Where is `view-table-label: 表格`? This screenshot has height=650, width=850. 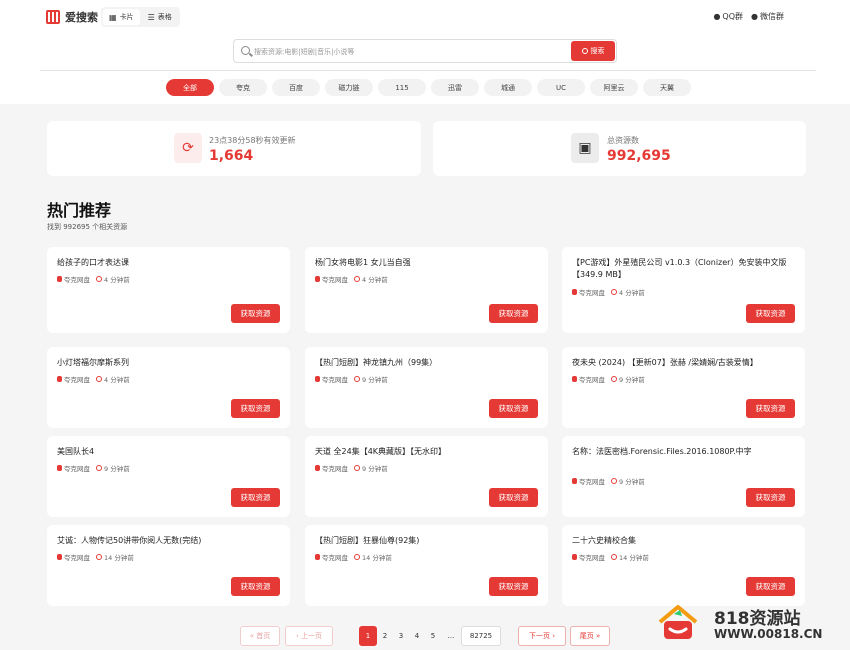
view-table-label: 表格 is located at coordinates (164, 17).